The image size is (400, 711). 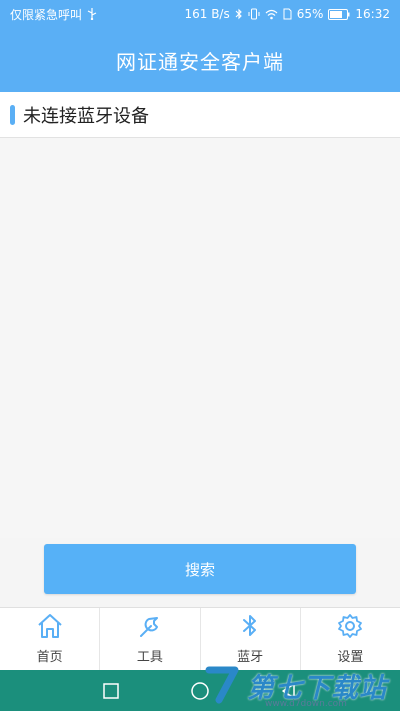 What do you see at coordinates (150, 628) in the screenshot?
I see `wrench-icon` at bounding box center [150, 628].